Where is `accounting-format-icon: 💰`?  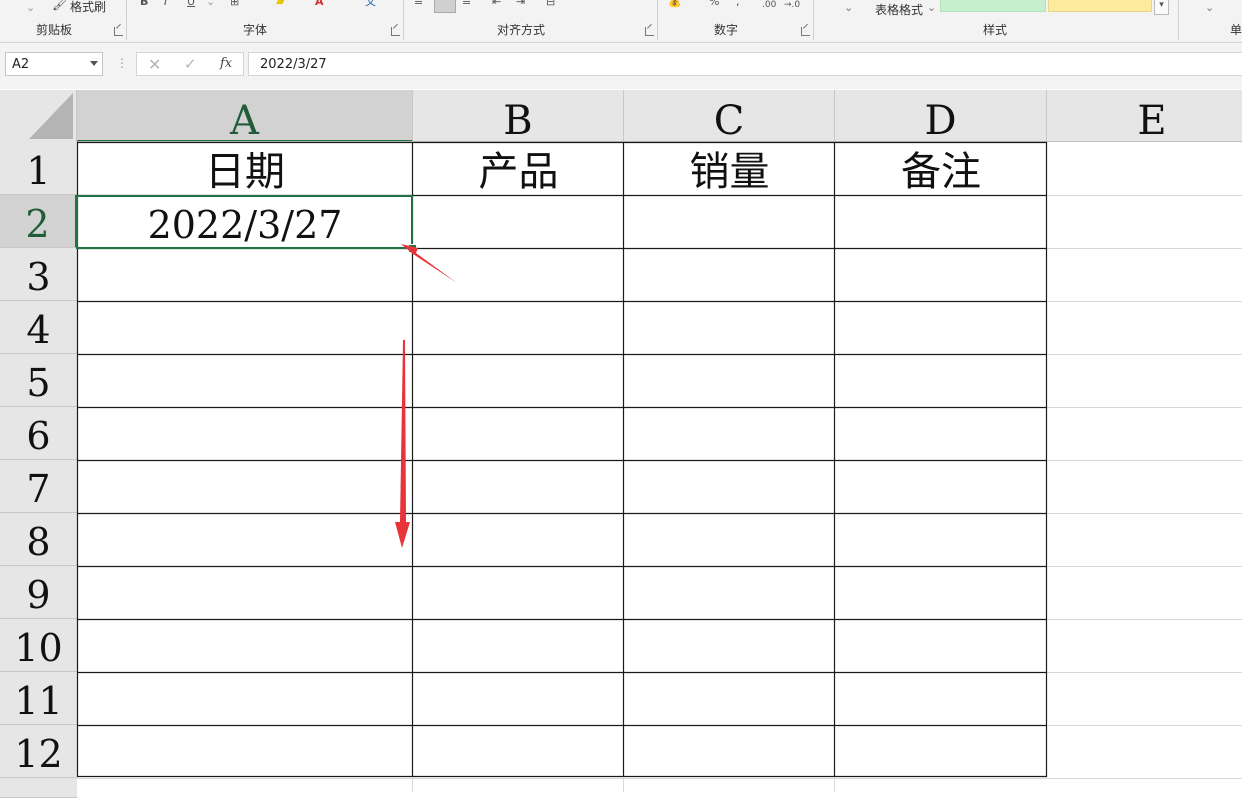
accounting-format-icon: 💰 is located at coordinates (675, 4).